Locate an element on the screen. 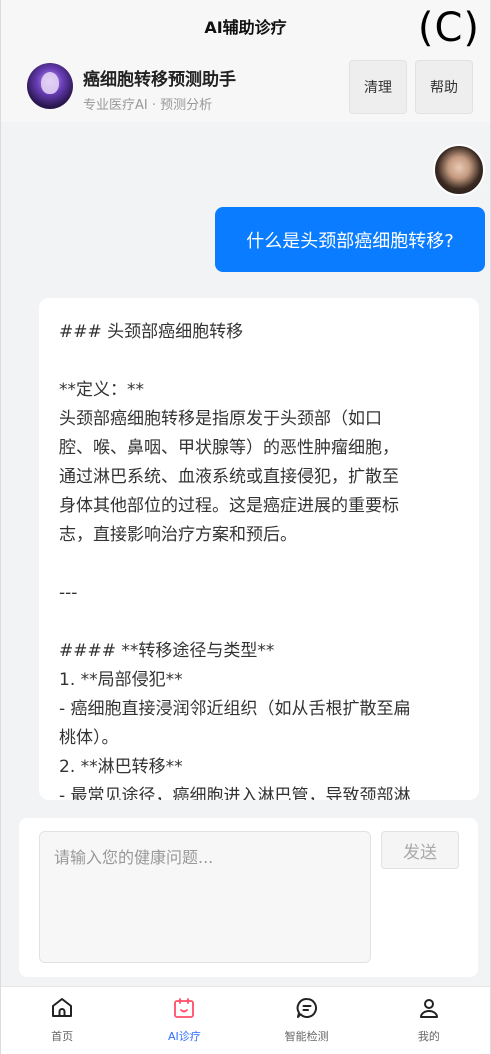  tab-label: 首页 is located at coordinates (62, 1036).